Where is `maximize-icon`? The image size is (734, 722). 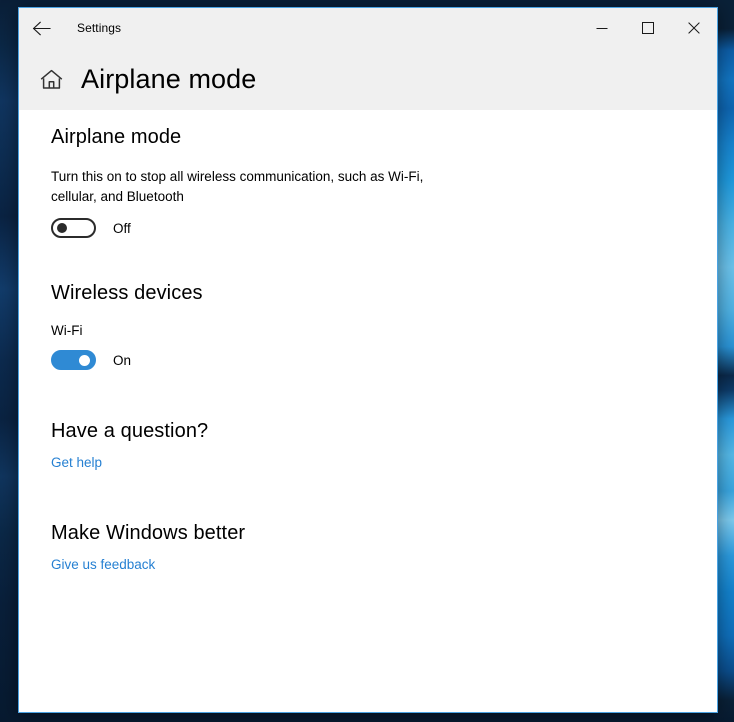
maximize-icon is located at coordinates (648, 28).